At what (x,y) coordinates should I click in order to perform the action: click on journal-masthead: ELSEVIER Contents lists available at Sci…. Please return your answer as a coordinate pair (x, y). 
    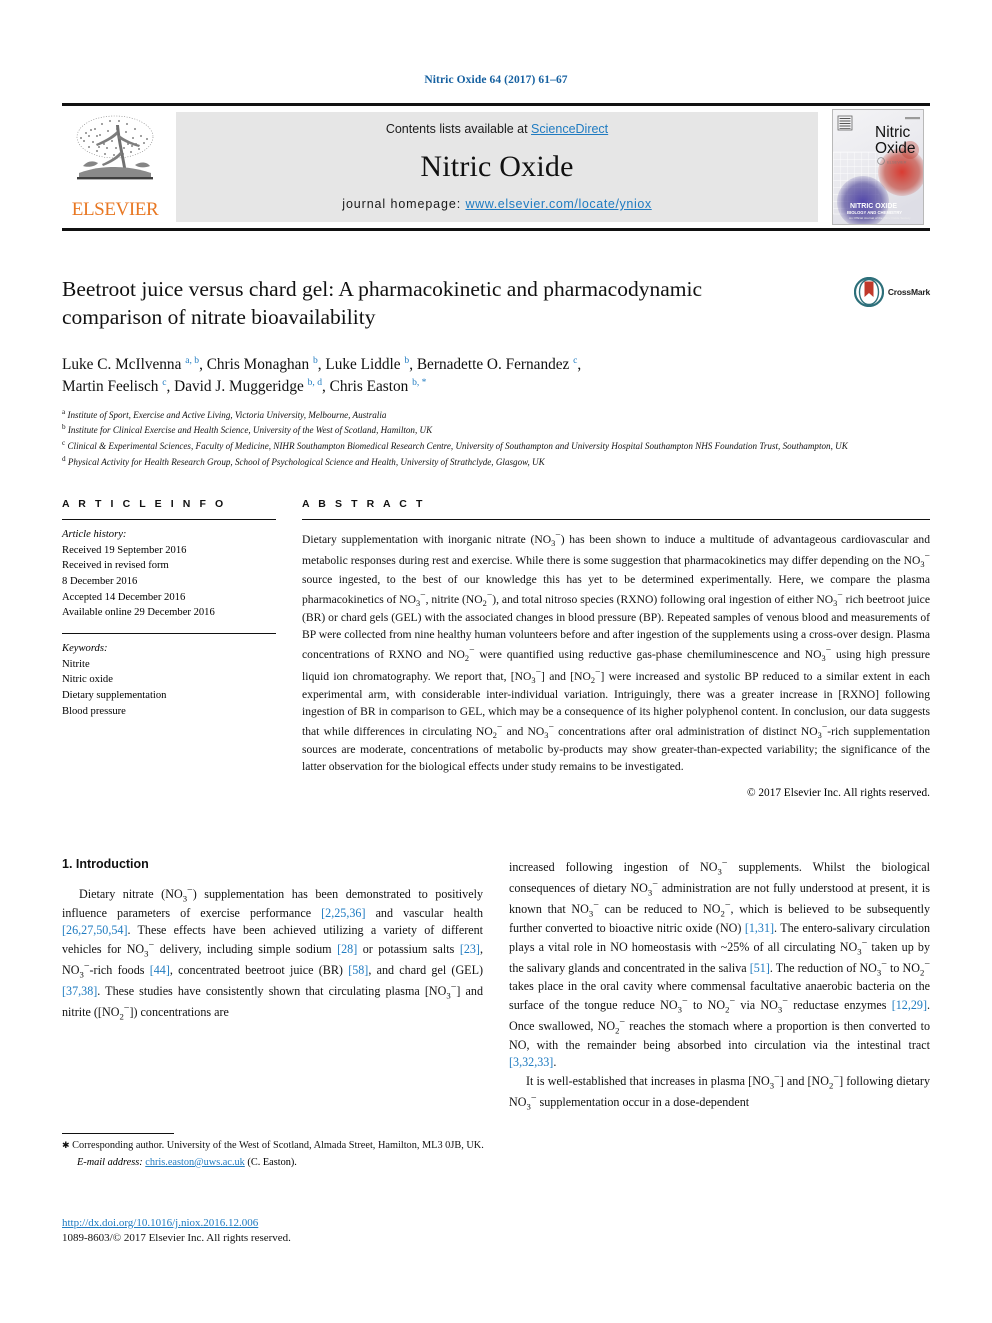
    Looking at the image, I should click on (496, 167).